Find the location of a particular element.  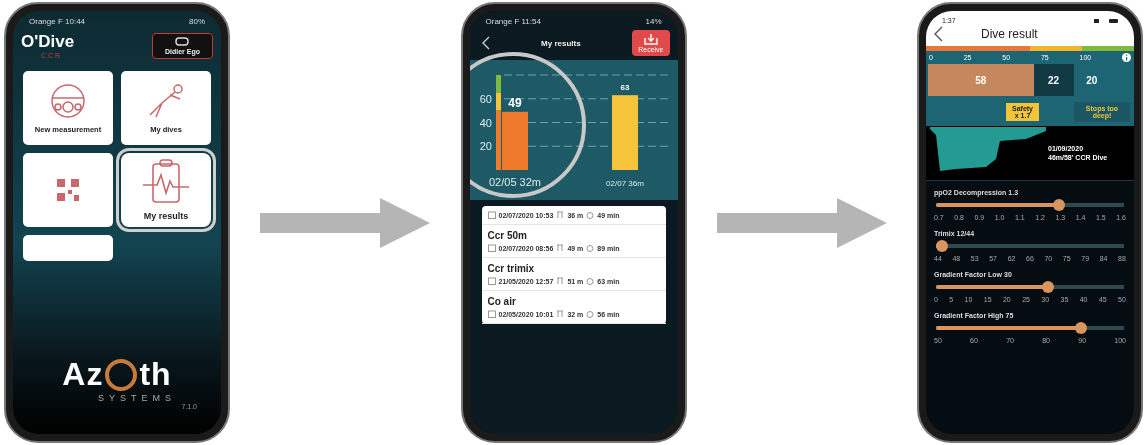

info-icon is located at coordinates (1126, 57).